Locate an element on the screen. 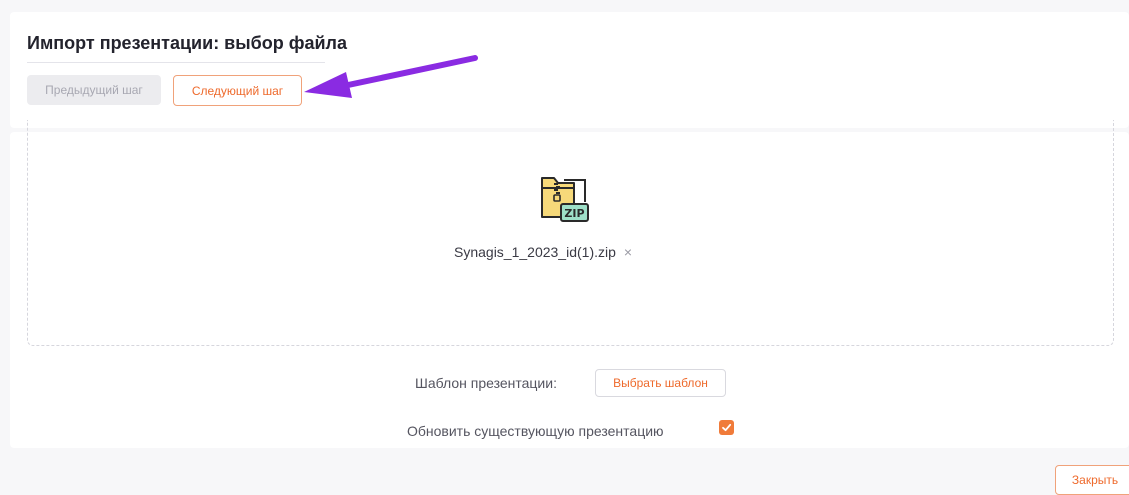 Image resolution: width=1129 pixels, height=495 pixels. title-divider is located at coordinates (176, 62).